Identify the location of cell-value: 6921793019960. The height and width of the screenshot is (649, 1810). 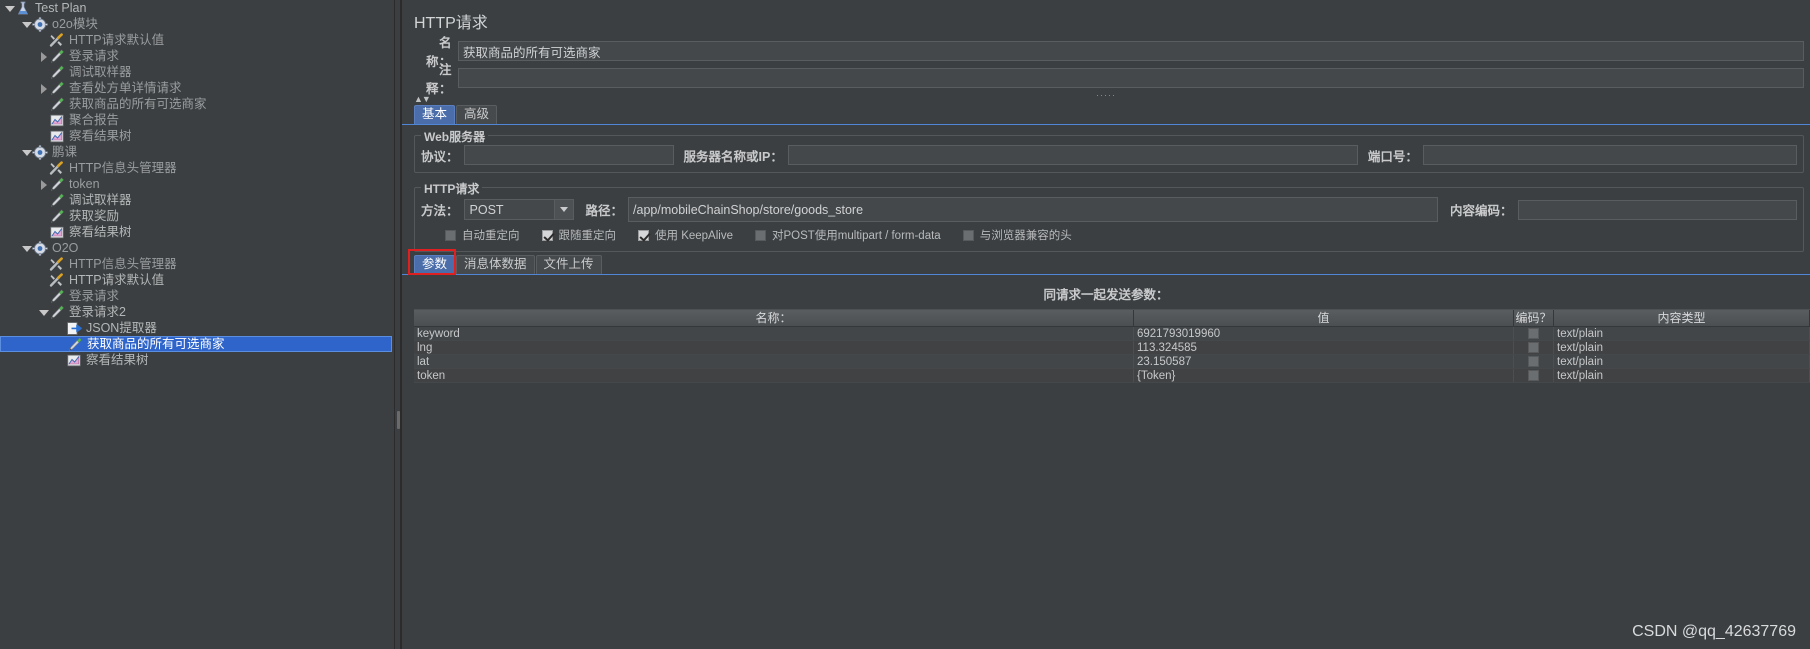
(1324, 333).